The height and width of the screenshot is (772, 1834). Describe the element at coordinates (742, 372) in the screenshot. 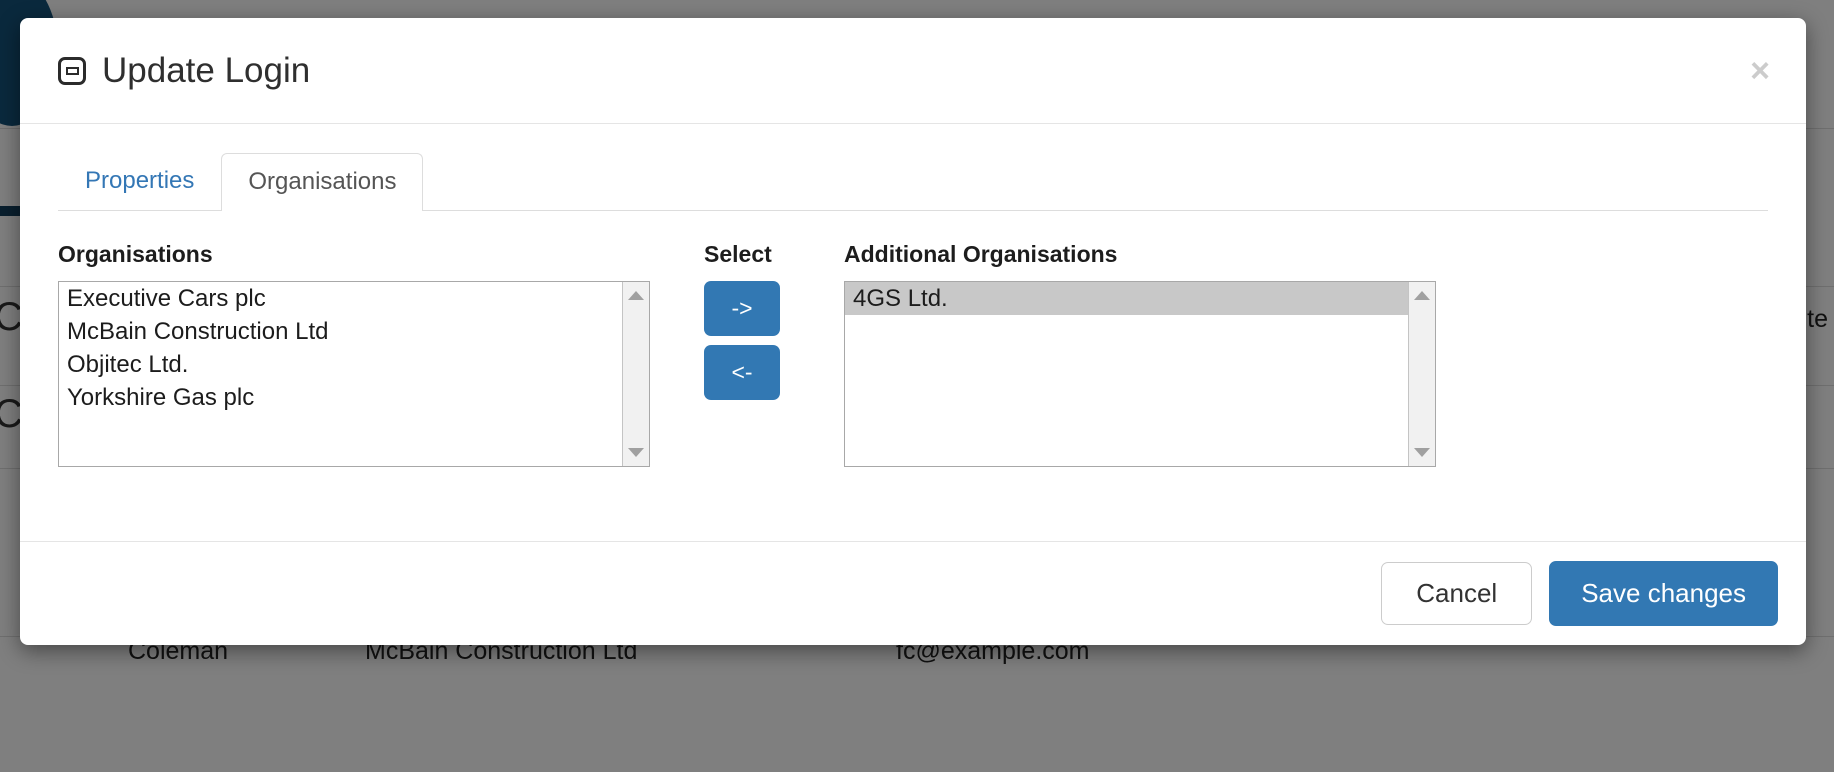

I see `remove-organisation-button: <-` at that location.